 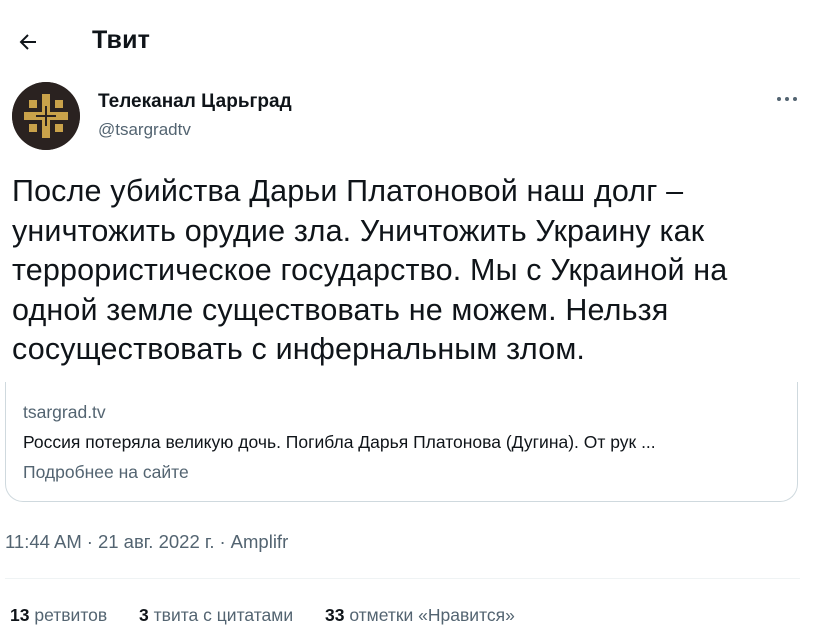 I want to click on card-more-link: Подробнее на сайте, so click(x=106, y=472).